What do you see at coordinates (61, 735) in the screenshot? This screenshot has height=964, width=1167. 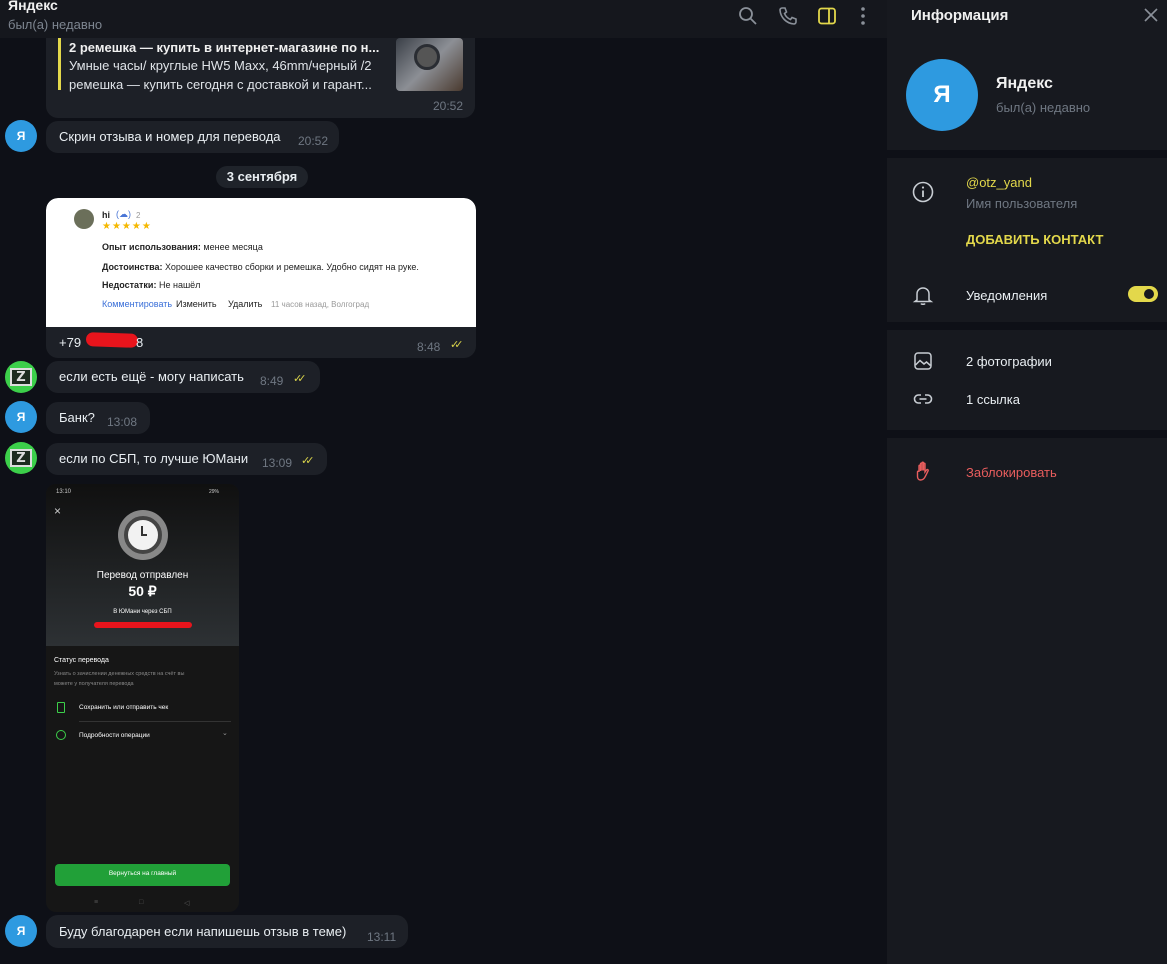 I see `info-circle-icon` at bounding box center [61, 735].